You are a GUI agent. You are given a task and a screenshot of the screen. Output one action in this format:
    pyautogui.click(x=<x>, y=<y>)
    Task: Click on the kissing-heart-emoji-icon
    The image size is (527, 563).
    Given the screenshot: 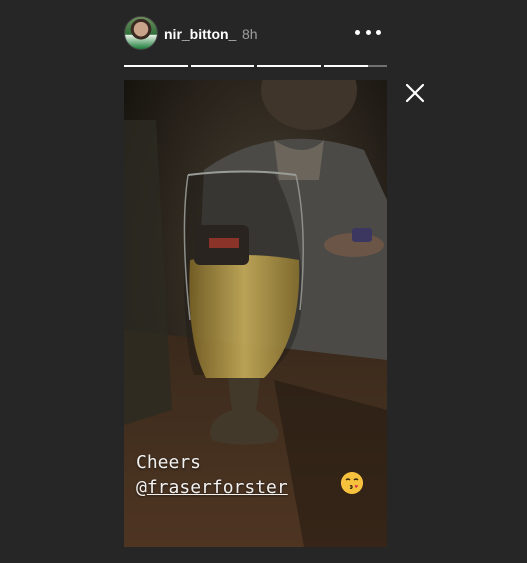 What is the action you would take?
    pyautogui.click(x=352, y=483)
    